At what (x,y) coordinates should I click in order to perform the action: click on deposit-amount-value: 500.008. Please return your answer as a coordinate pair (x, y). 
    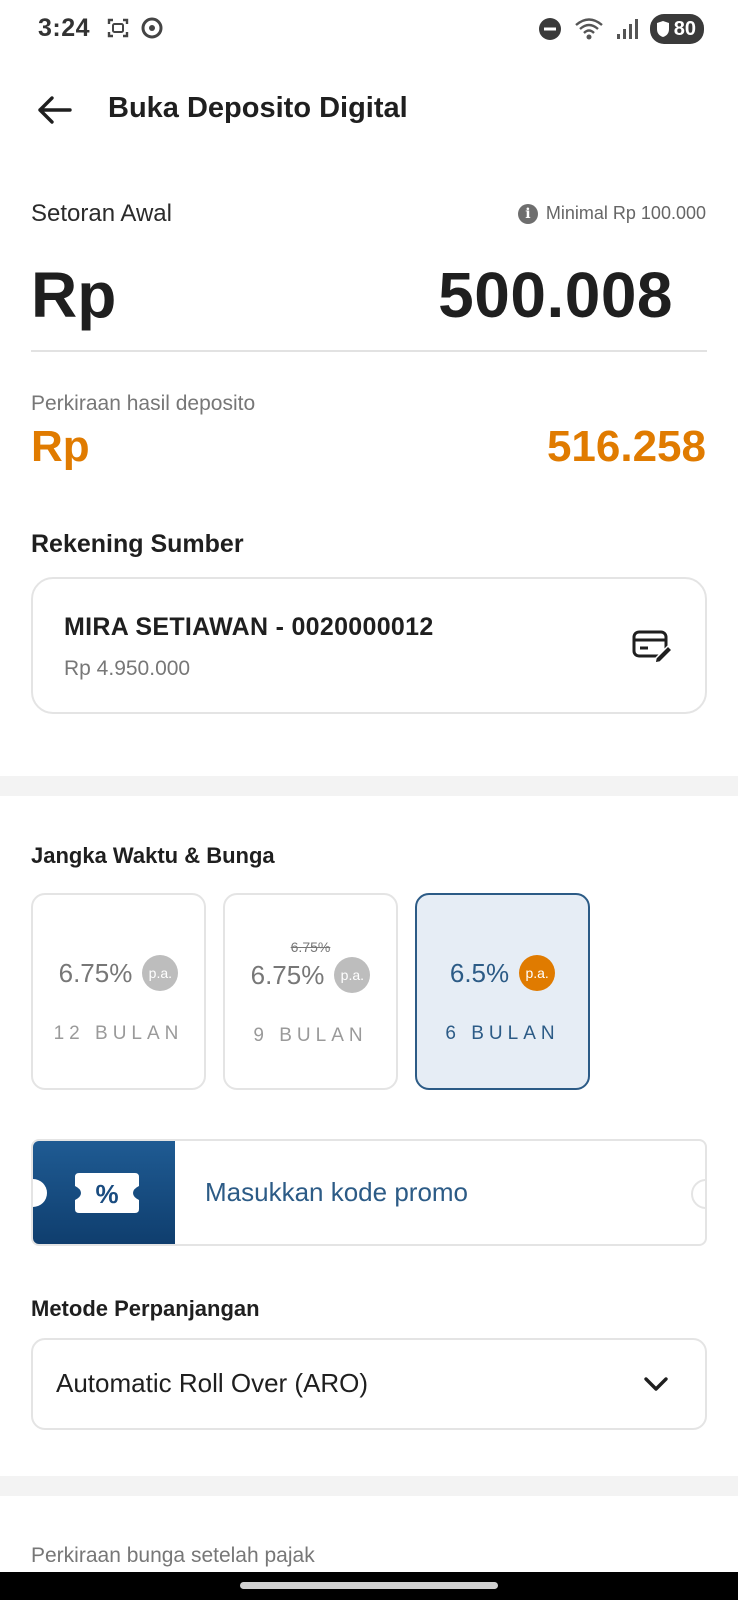
    Looking at the image, I should click on (555, 295).